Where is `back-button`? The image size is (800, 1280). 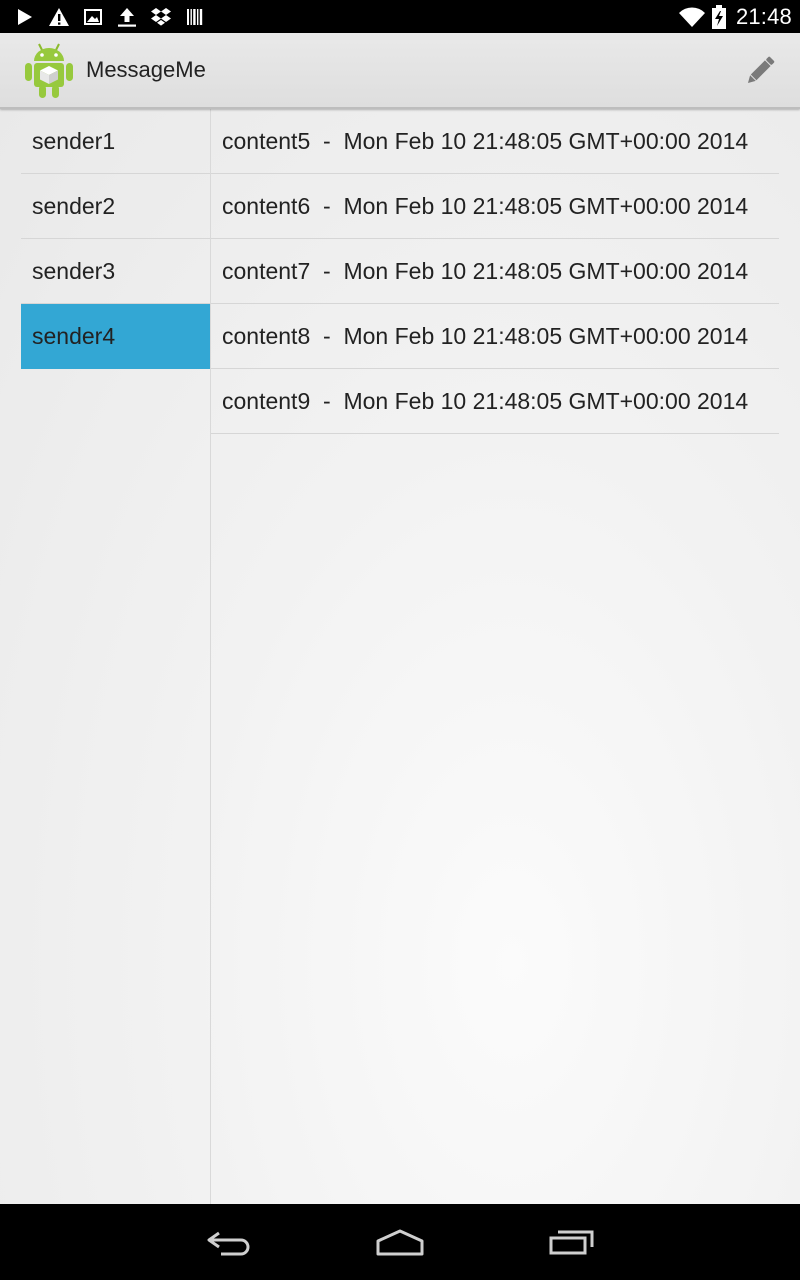 back-button is located at coordinates (230, 1242).